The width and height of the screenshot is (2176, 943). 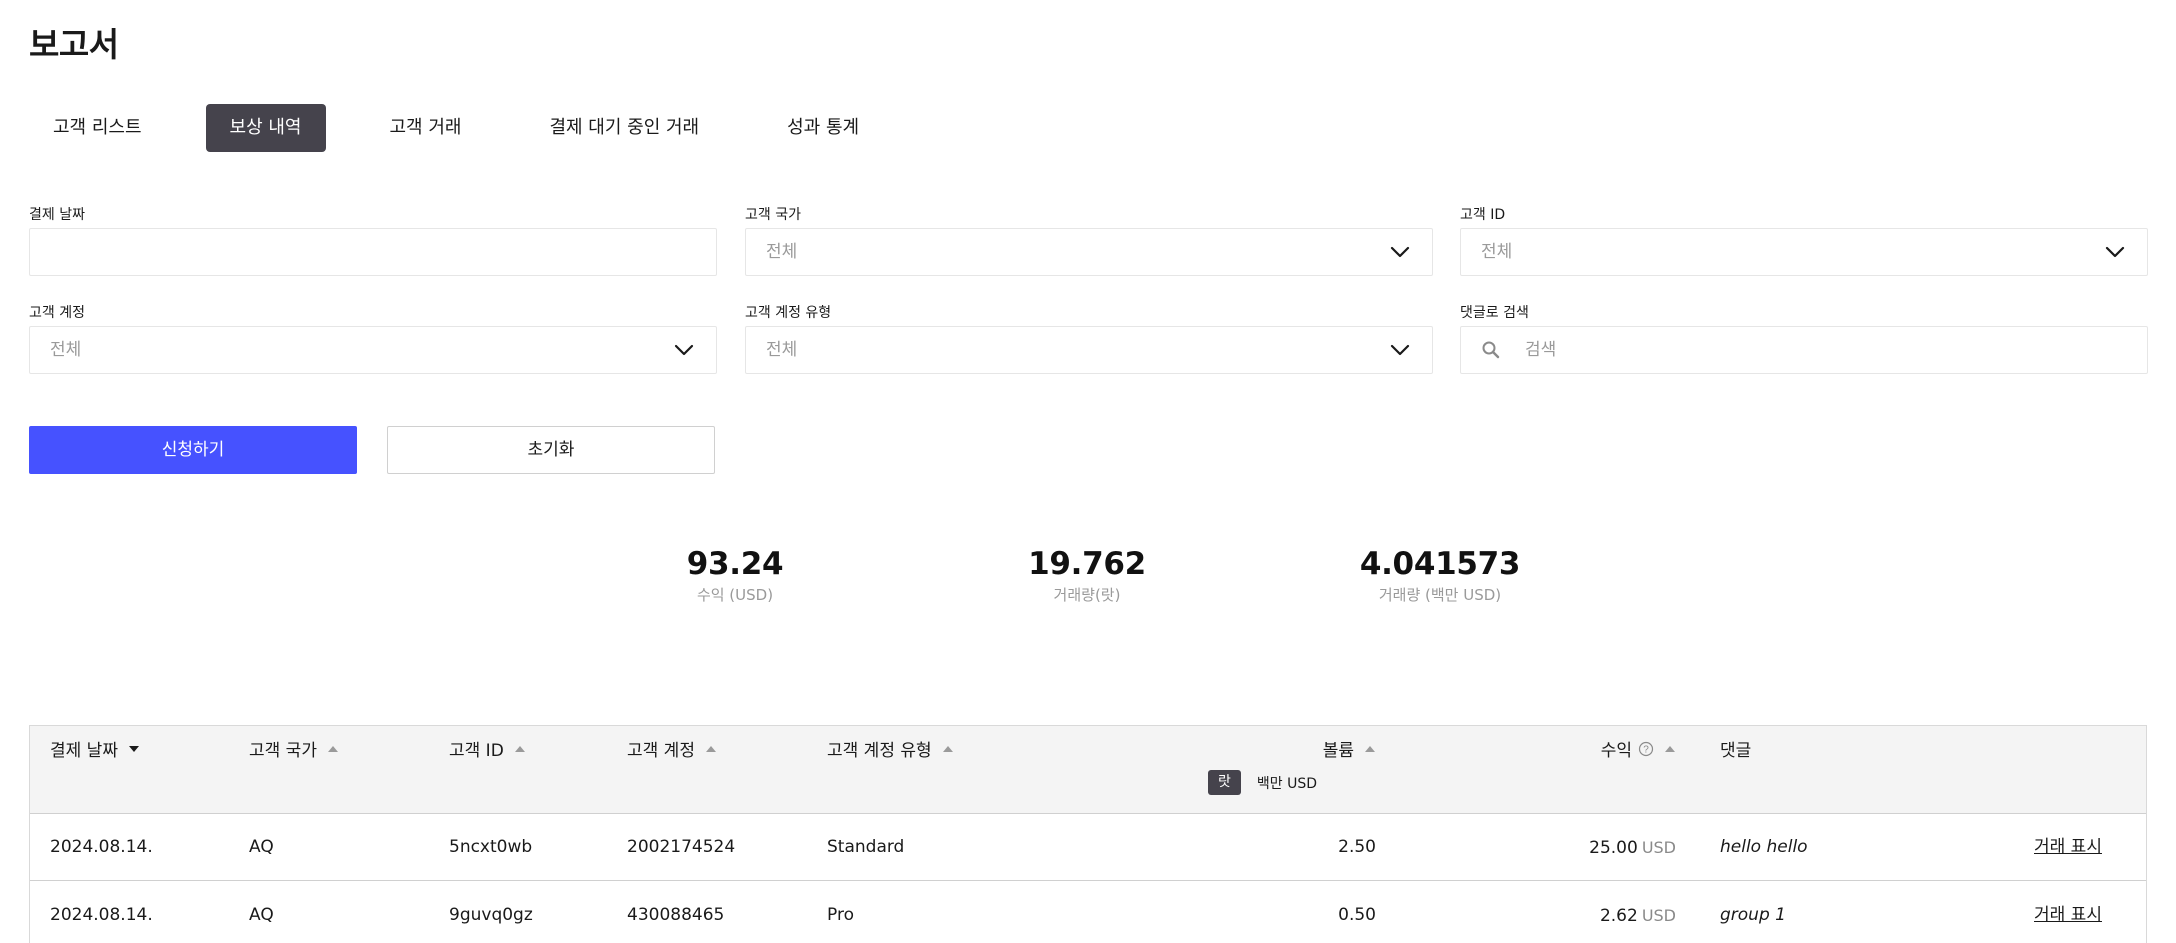 I want to click on client-country-filter: 고객 국가 전체, so click(x=1089, y=241).